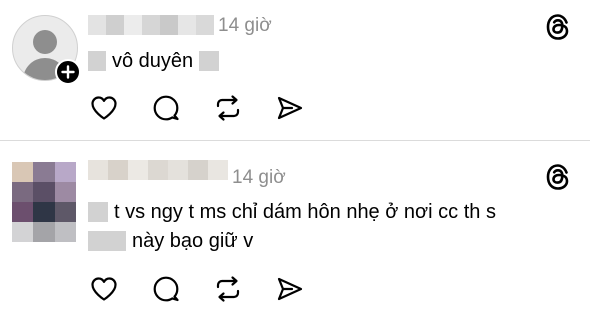 The height and width of the screenshot is (319, 590). I want to click on plus-icon, so click(68, 72).